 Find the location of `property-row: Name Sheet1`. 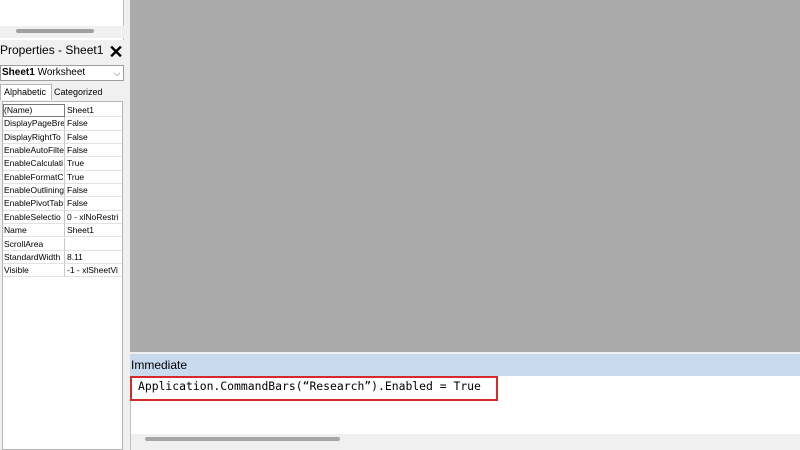

property-row: Name Sheet1 is located at coordinates (62, 231).